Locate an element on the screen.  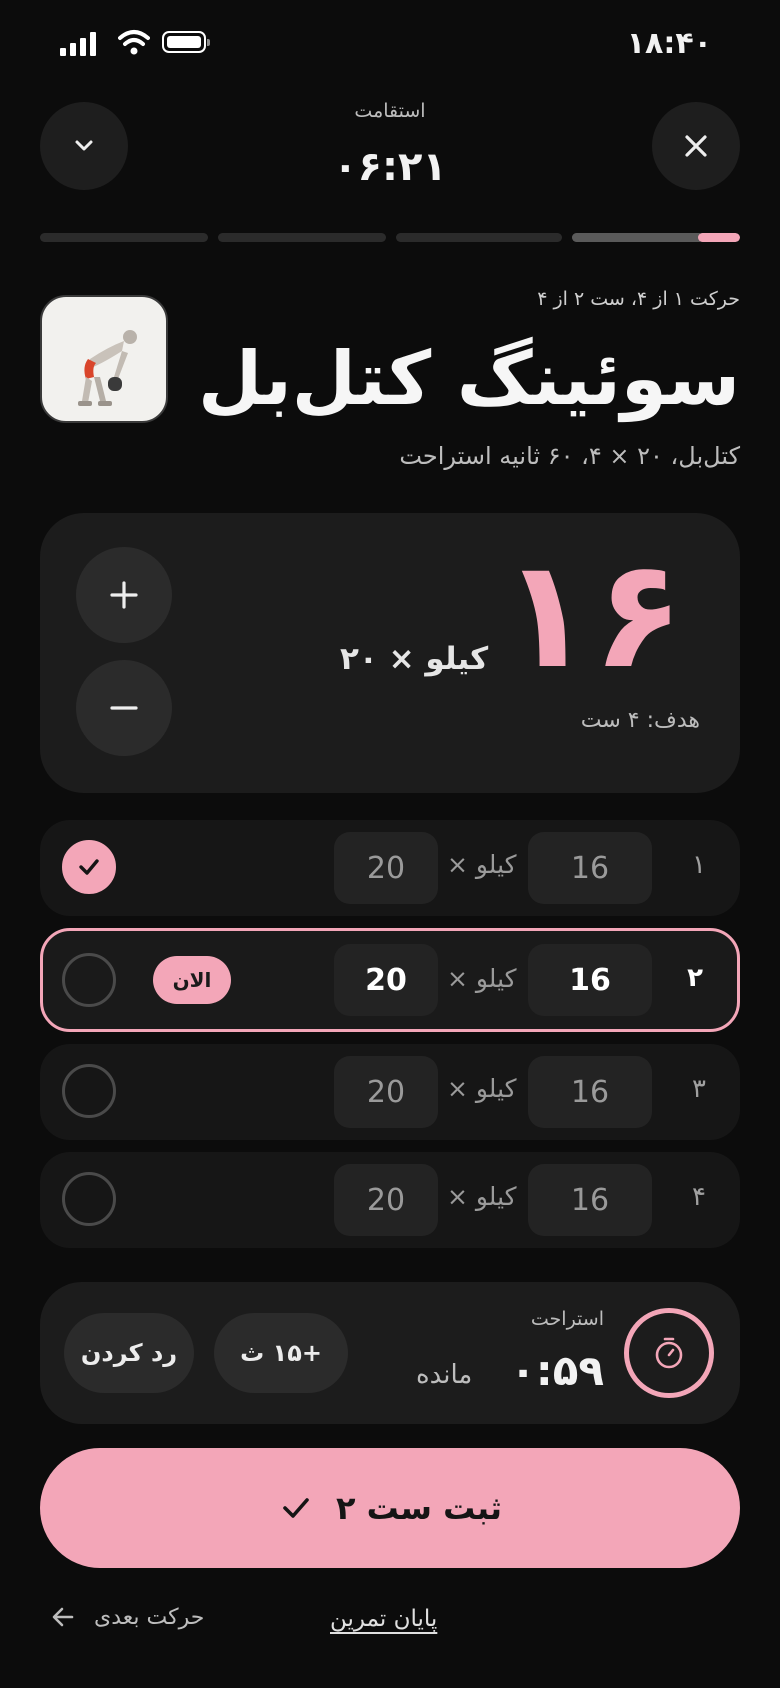
current-set-badge: الان is located at coordinates (192, 980).